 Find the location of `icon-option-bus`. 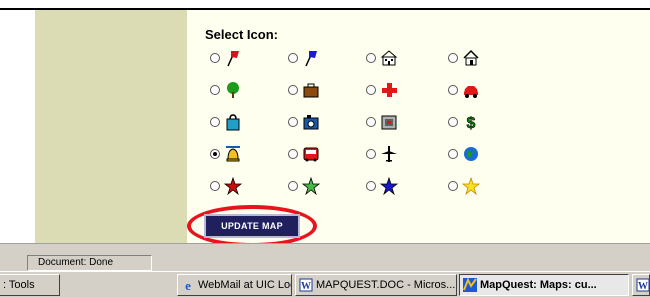

icon-option-bus is located at coordinates (313, 154).